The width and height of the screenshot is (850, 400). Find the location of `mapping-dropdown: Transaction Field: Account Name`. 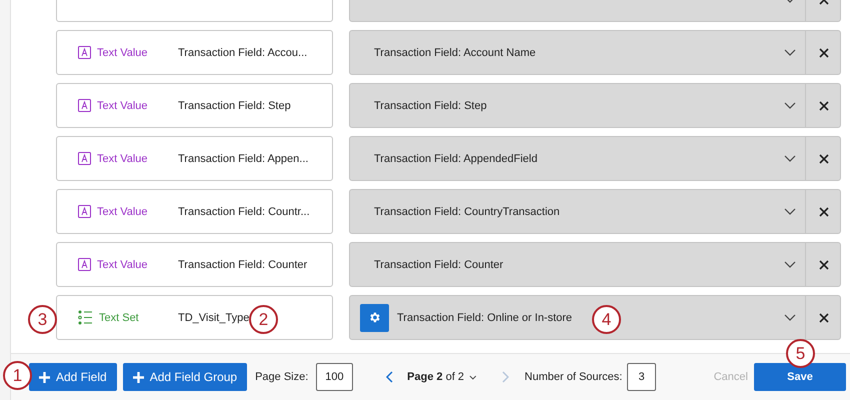

mapping-dropdown: Transaction Field: Account Name is located at coordinates (595, 52).